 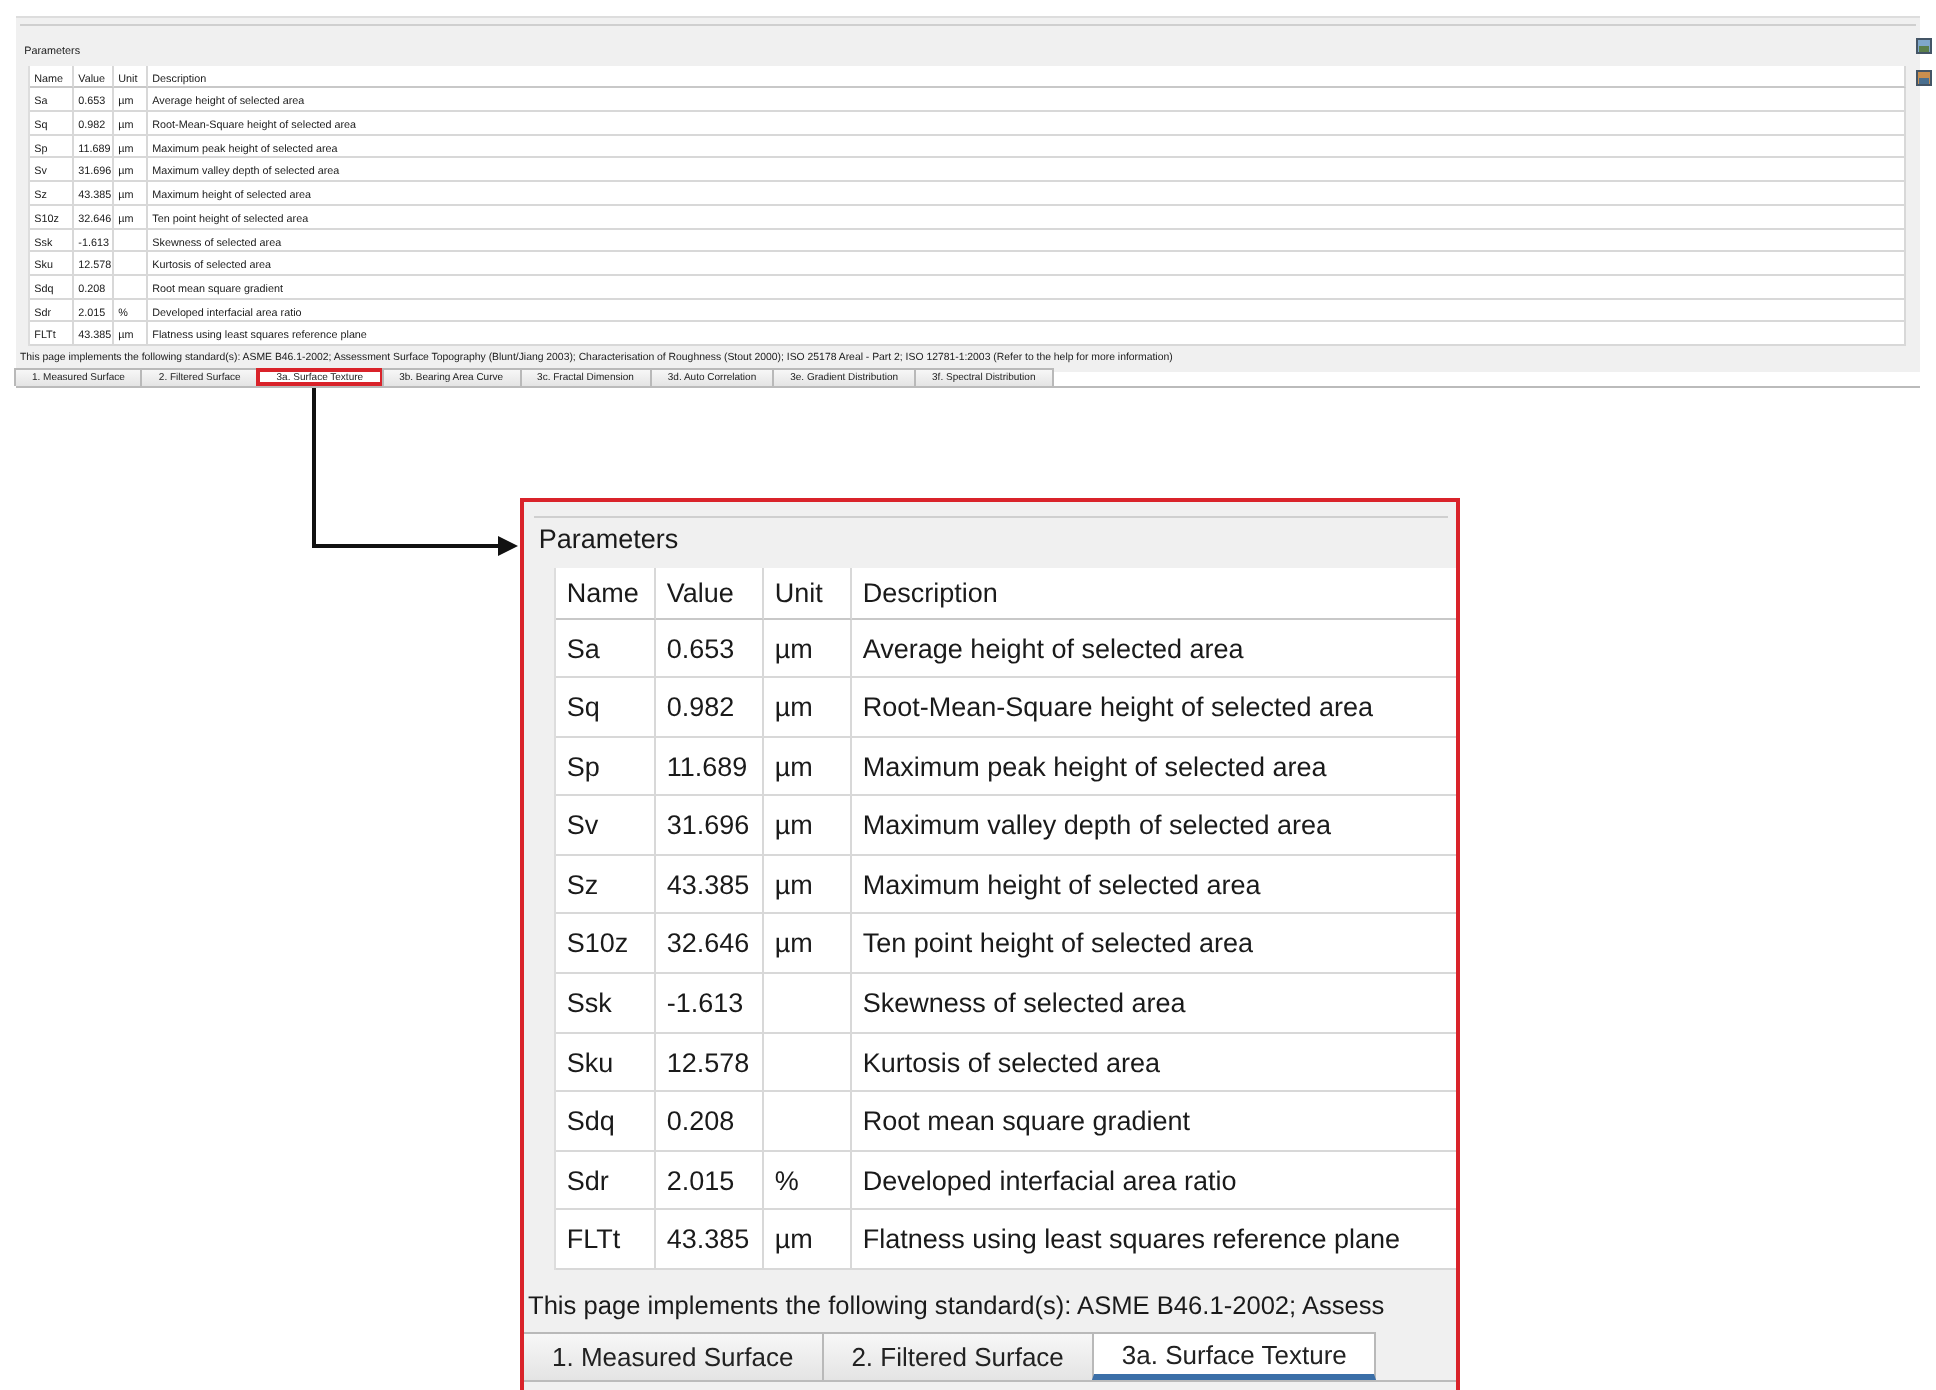 What do you see at coordinates (710, 1063) in the screenshot?
I see `table-cell: 12.578` at bounding box center [710, 1063].